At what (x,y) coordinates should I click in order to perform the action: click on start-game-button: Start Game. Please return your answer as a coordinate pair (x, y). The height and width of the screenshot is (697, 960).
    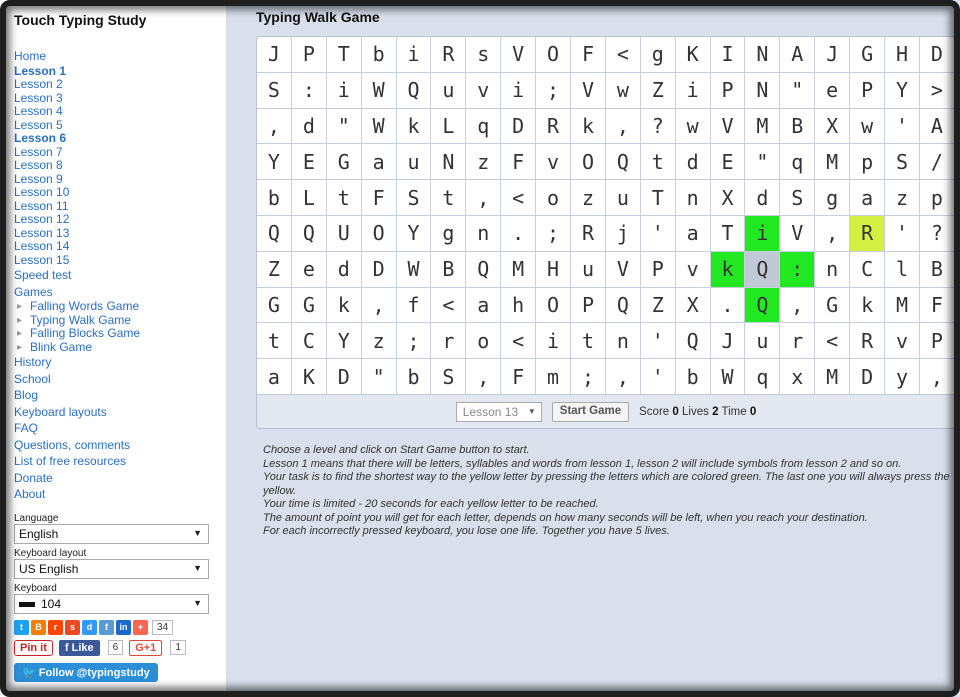
    Looking at the image, I should click on (590, 411).